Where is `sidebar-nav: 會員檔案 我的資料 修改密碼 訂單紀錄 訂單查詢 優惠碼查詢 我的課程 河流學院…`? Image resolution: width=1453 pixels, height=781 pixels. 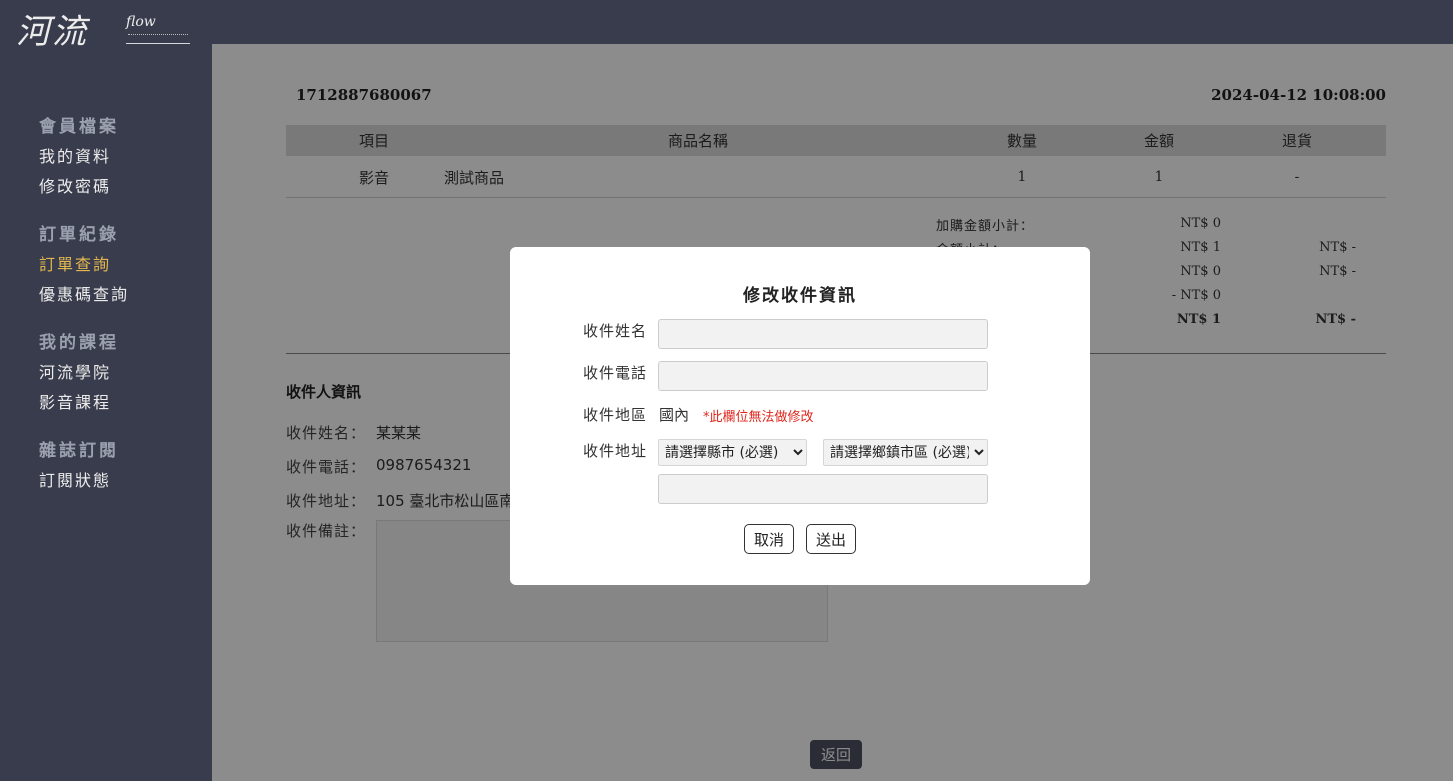 sidebar-nav: 會員檔案 我的資料 修改密碼 訂單紀錄 訂單查詢 優惠碼查詢 我的課程 河流學院… is located at coordinates (124, 313).